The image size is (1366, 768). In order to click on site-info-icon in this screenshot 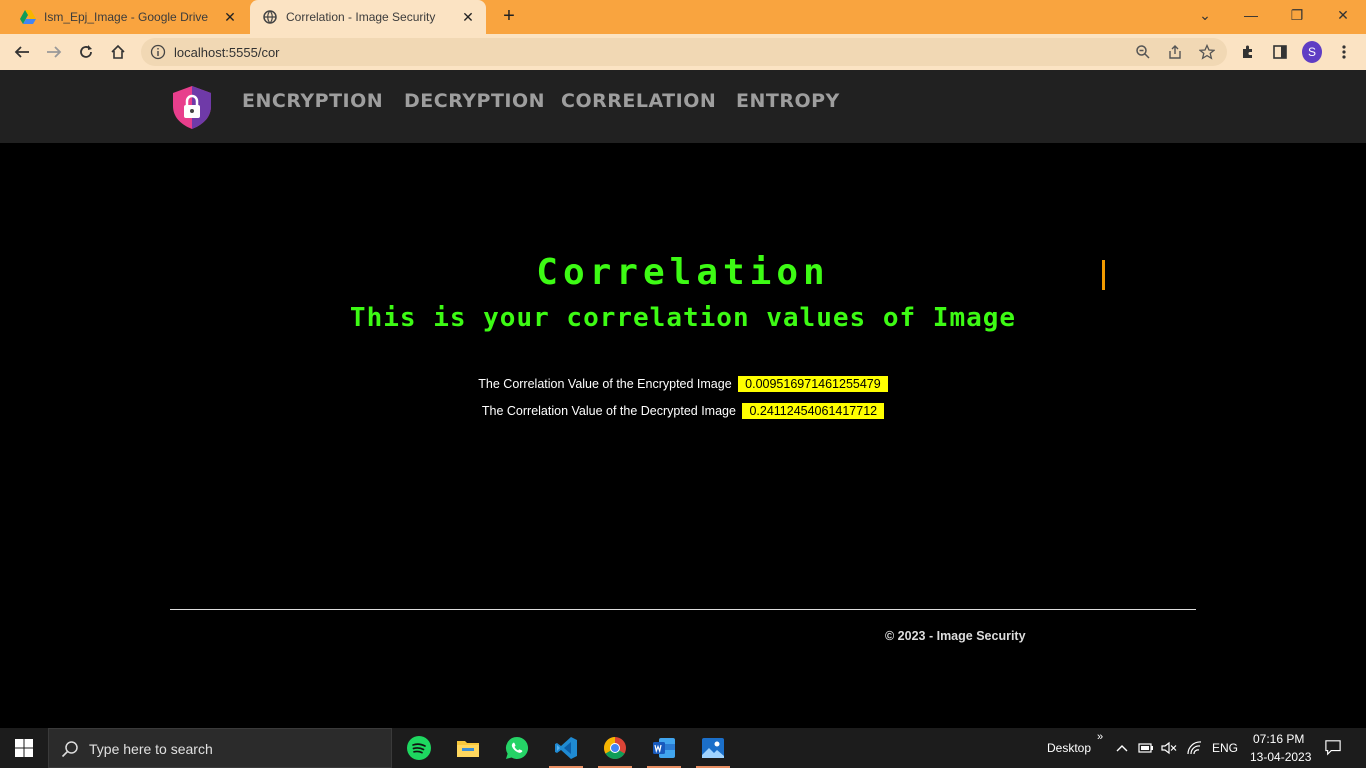, I will do `click(158, 52)`.